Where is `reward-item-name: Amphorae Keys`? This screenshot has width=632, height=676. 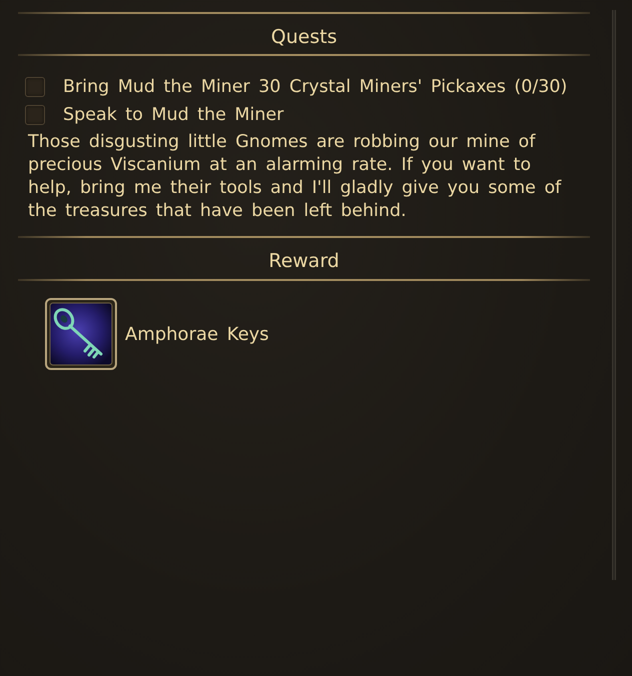 reward-item-name: Amphorae Keys is located at coordinates (197, 334).